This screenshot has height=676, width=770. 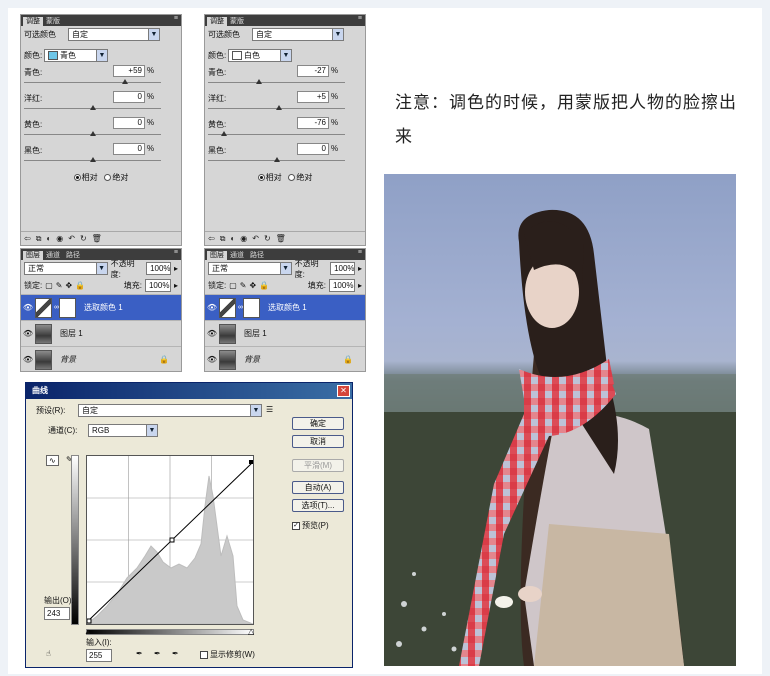 I want to click on curve-graph, so click(x=169, y=540).